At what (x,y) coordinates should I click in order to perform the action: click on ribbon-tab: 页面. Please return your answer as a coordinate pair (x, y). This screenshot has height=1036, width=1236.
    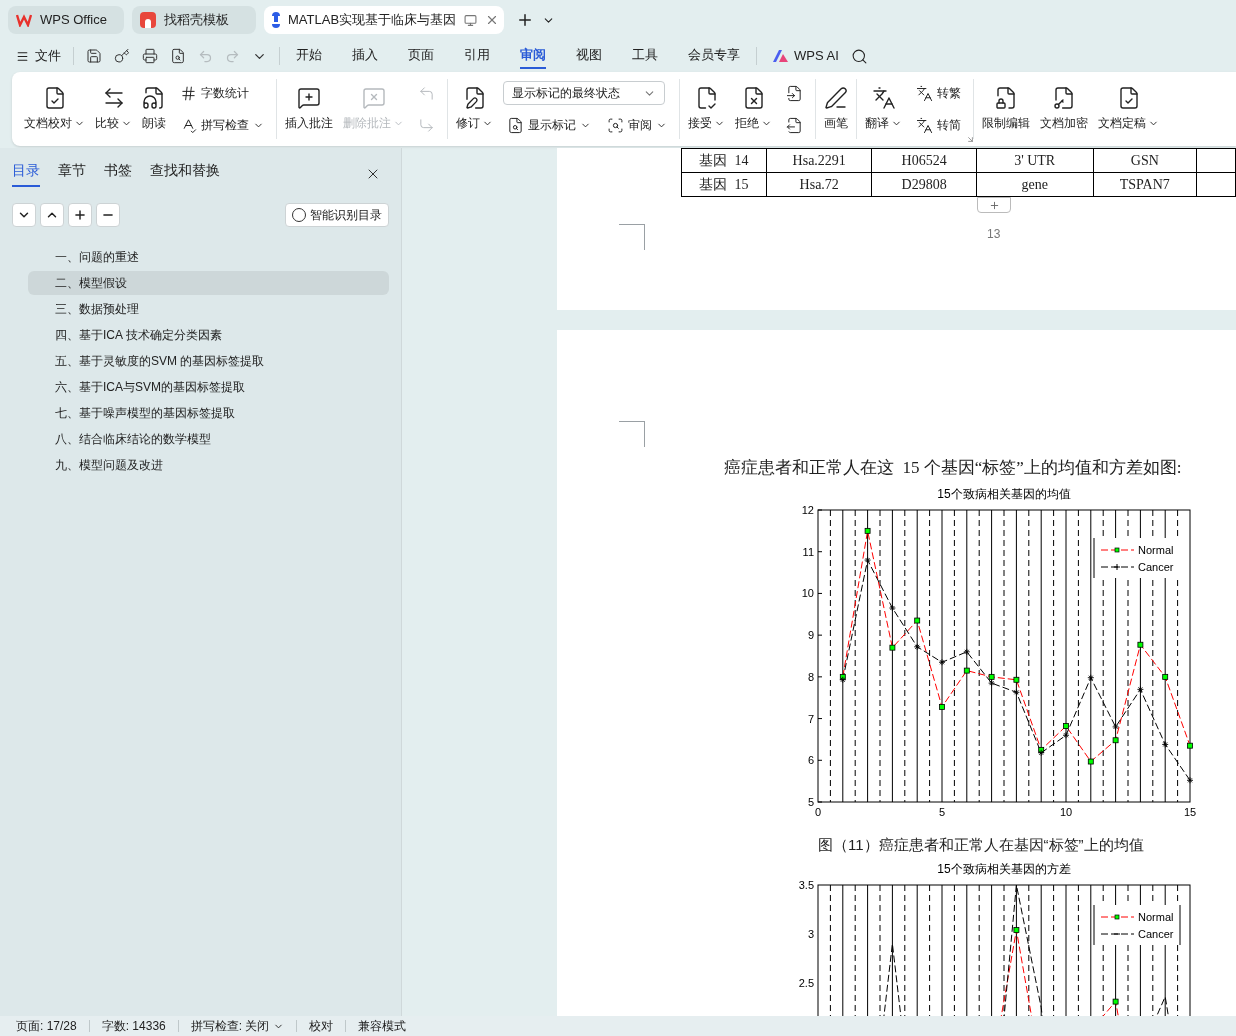
    Looking at the image, I should click on (421, 56).